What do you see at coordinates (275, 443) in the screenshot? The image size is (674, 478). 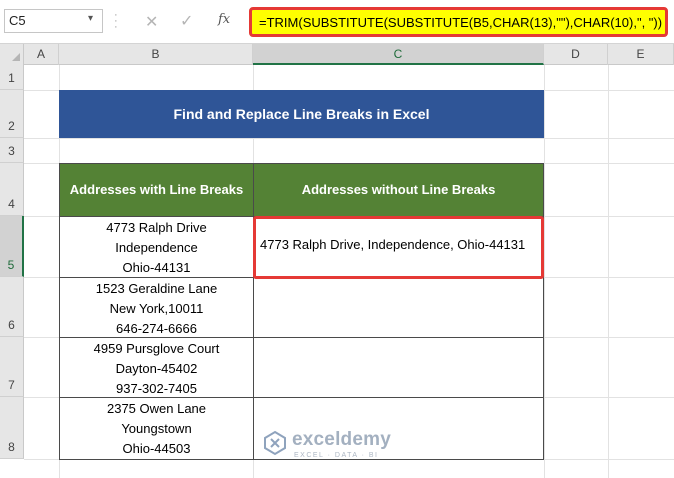 I see `exceldemy-logo-icon` at bounding box center [275, 443].